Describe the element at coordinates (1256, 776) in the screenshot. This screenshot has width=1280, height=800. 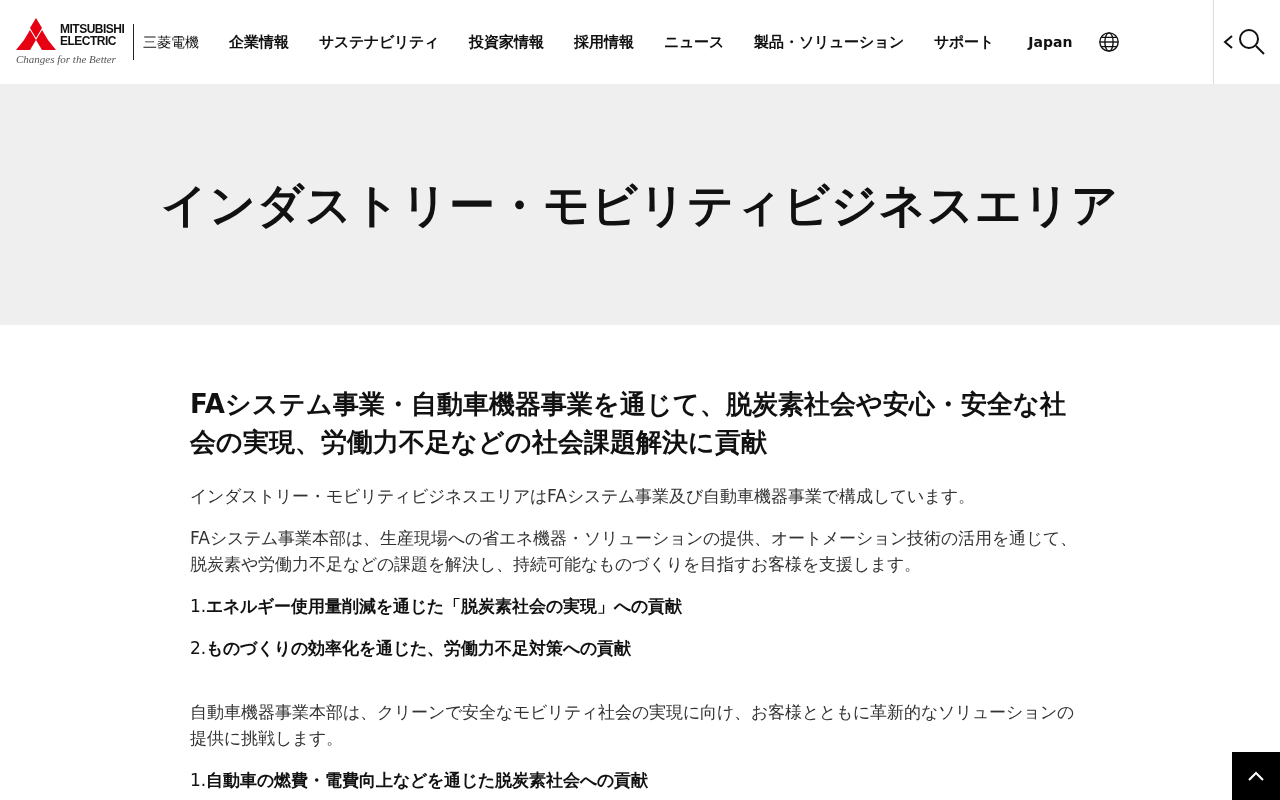
I see `chevron-up-icon` at that location.